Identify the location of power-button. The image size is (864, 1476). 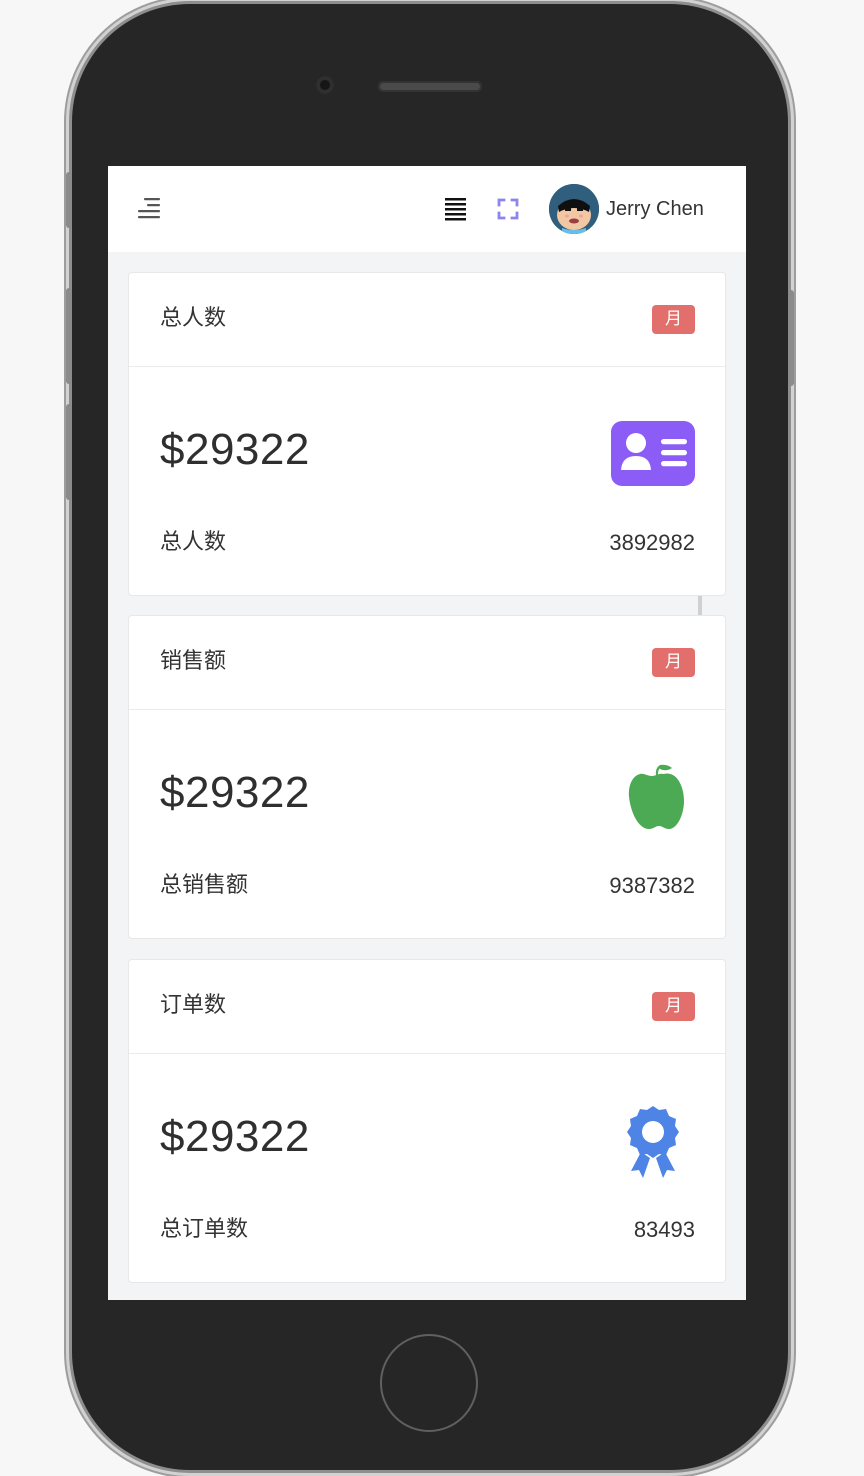
(791, 338).